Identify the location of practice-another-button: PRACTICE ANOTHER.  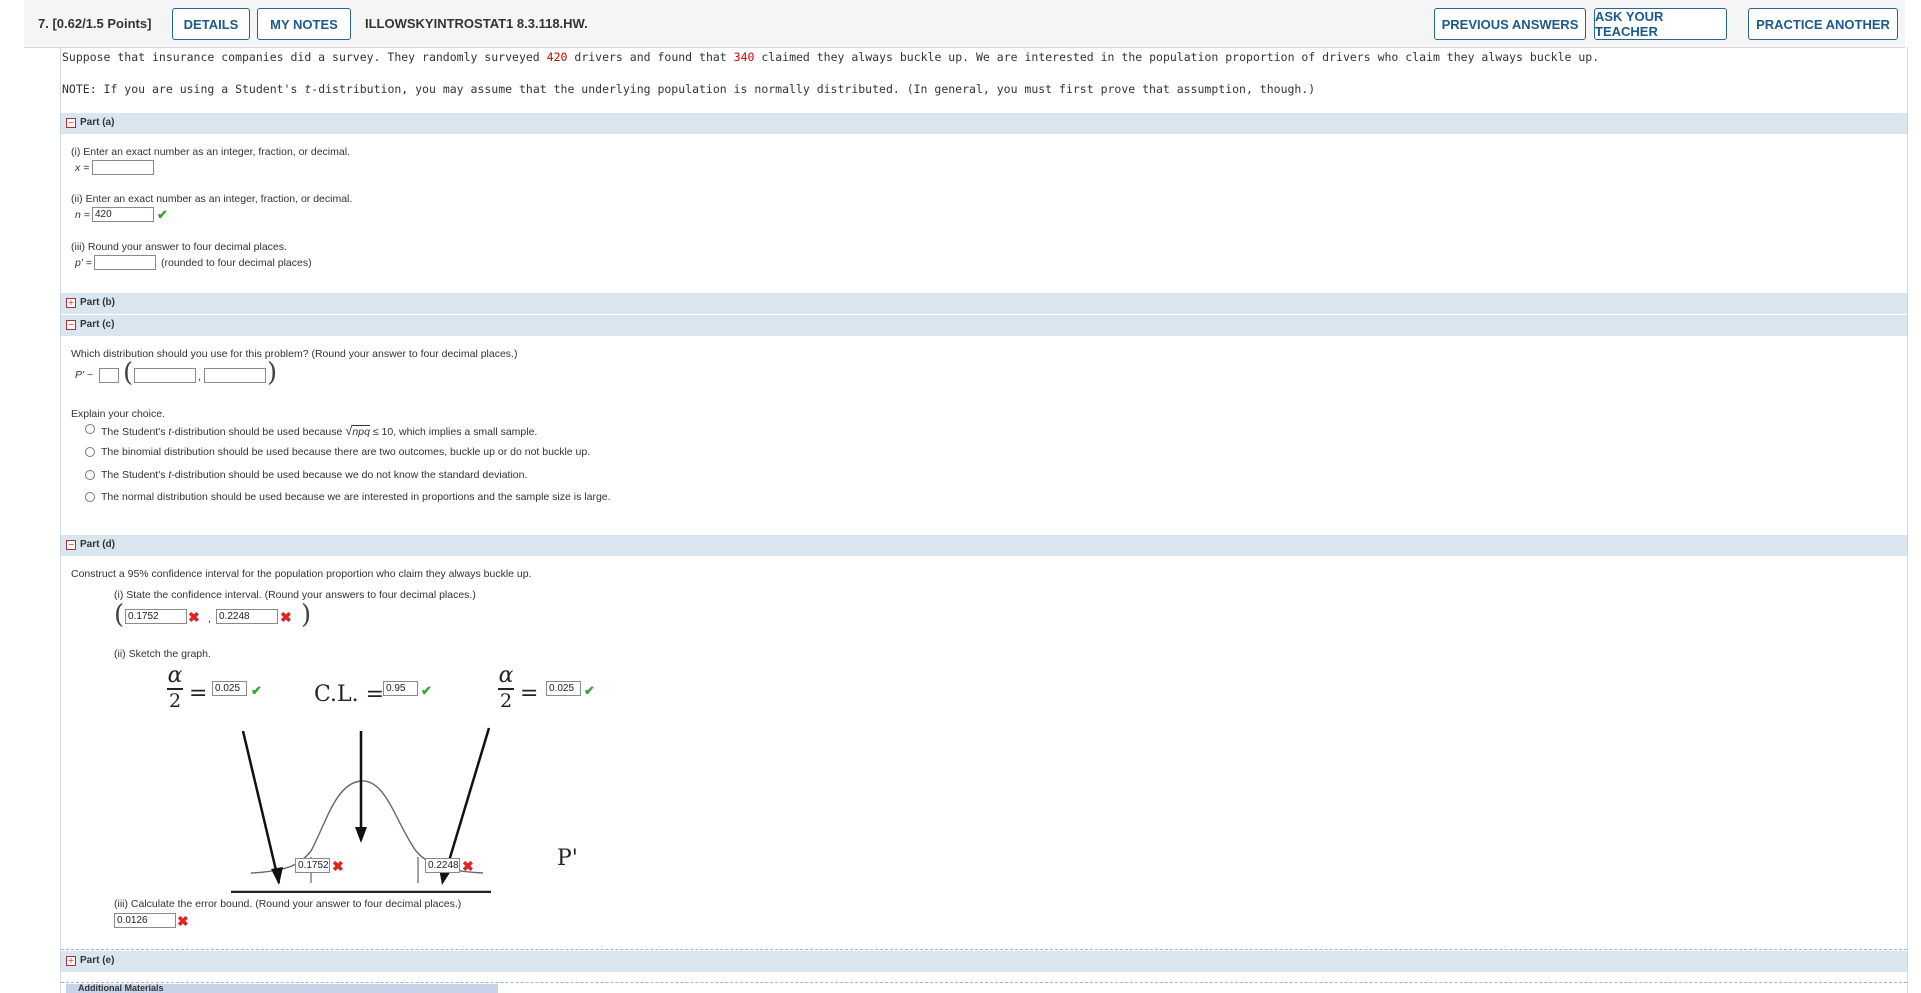
(1823, 24).